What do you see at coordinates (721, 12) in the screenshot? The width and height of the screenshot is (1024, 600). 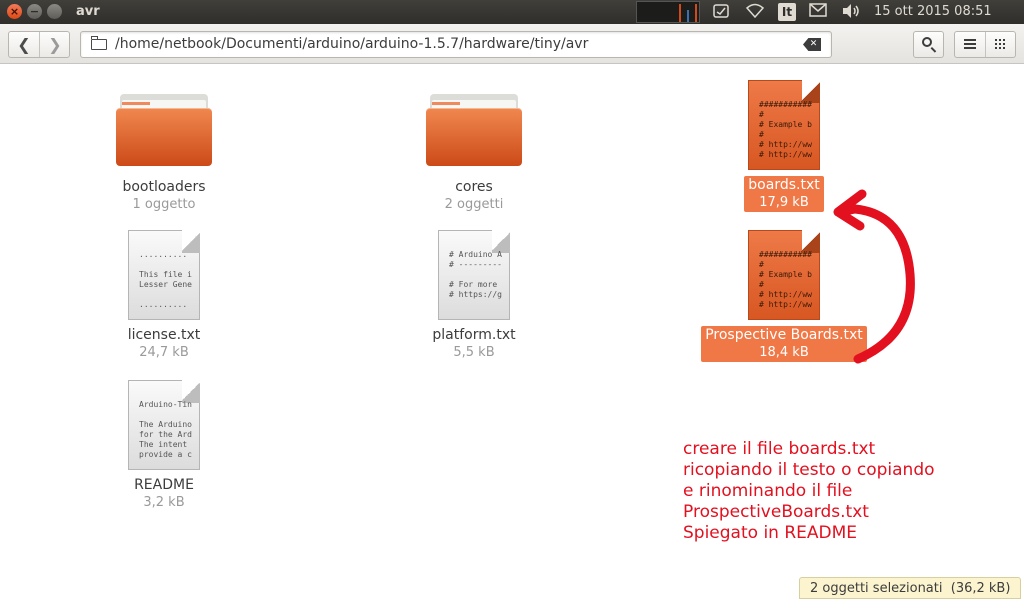 I see `dropbox-icon` at bounding box center [721, 12].